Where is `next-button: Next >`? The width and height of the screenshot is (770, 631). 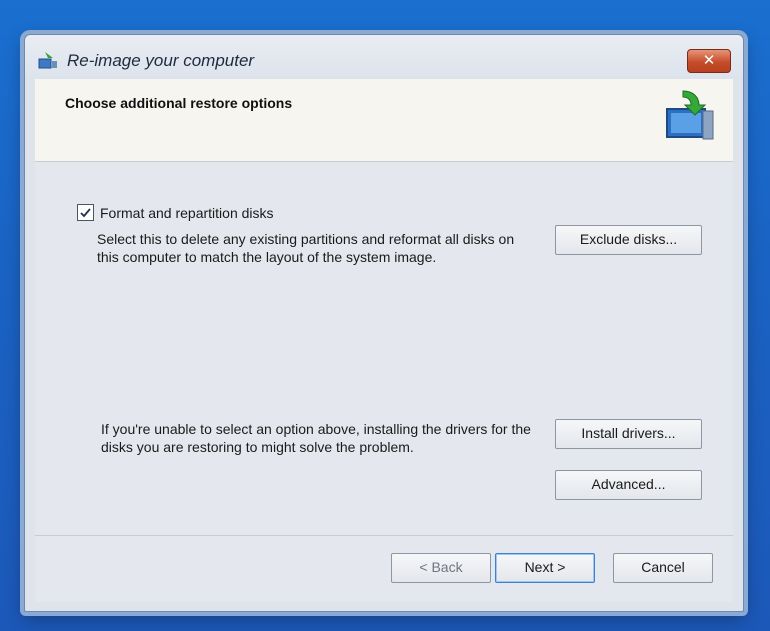
next-button: Next > is located at coordinates (545, 568).